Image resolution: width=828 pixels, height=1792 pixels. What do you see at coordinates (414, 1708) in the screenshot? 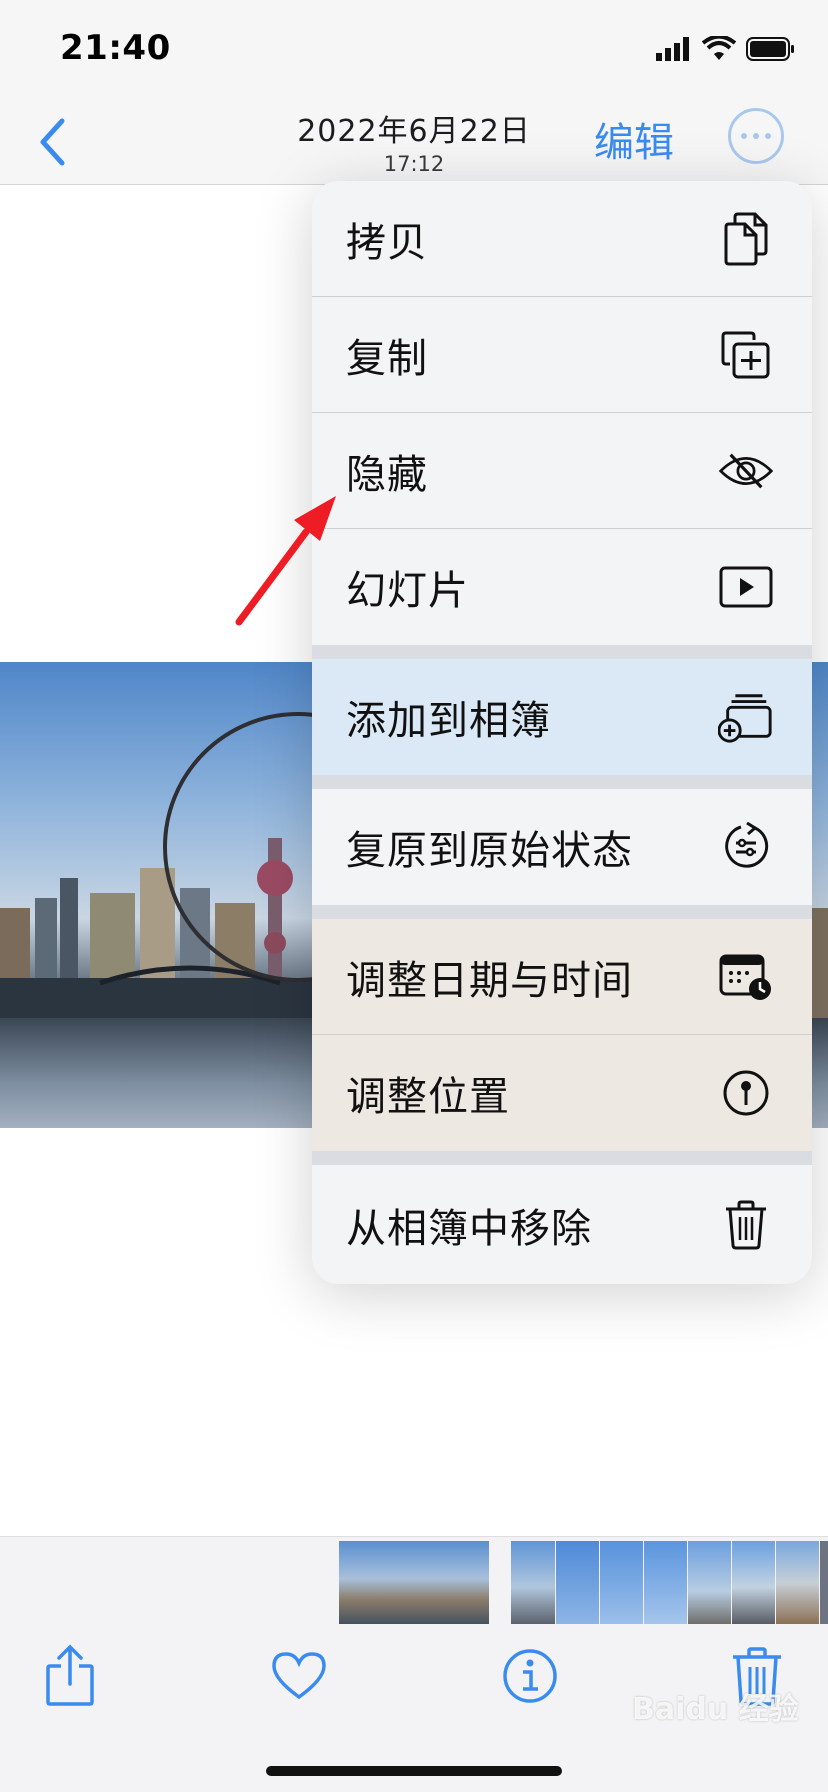
I see `bottom-toolbar: Baidu 经验` at bounding box center [414, 1708].